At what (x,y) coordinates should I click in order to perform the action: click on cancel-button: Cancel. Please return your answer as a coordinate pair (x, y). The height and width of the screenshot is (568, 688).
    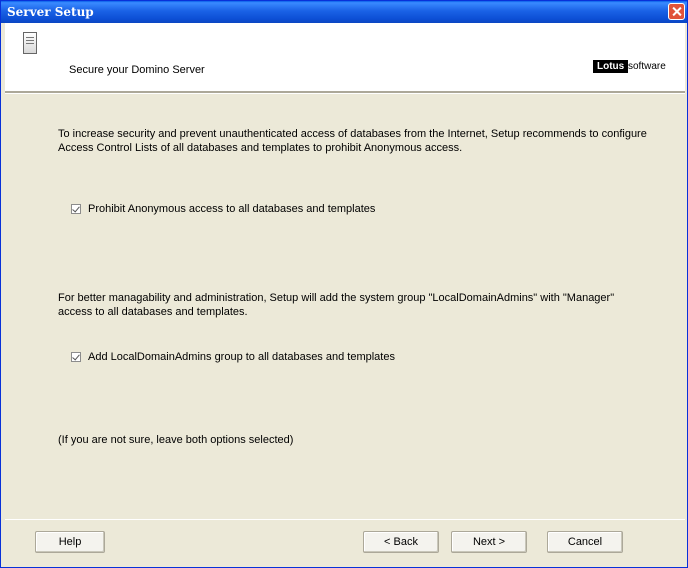
    Looking at the image, I should click on (585, 542).